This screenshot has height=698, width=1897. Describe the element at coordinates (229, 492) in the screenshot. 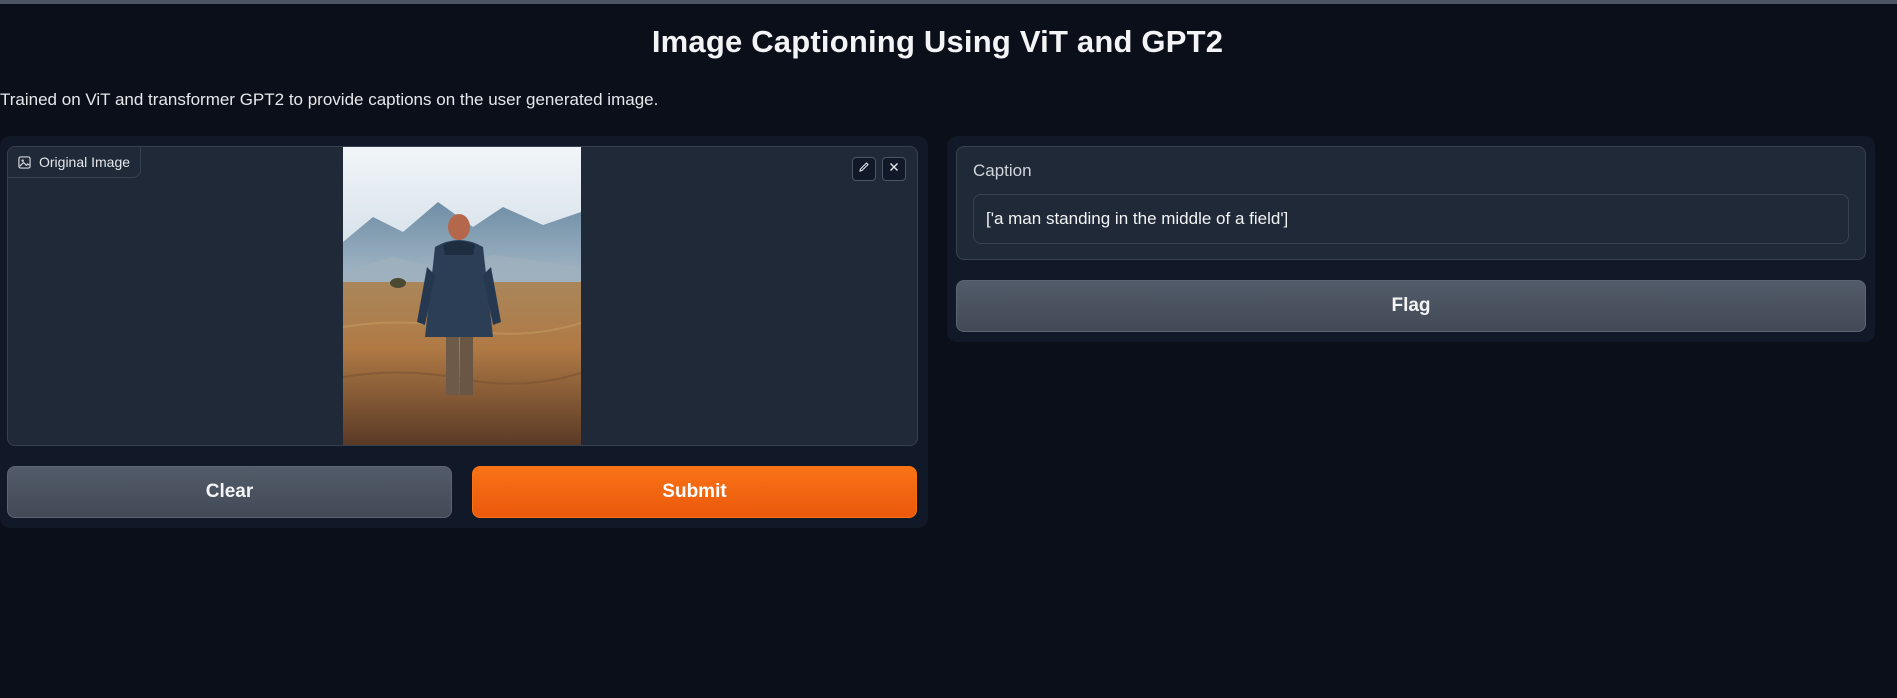

I see `clear-button: Clear` at that location.